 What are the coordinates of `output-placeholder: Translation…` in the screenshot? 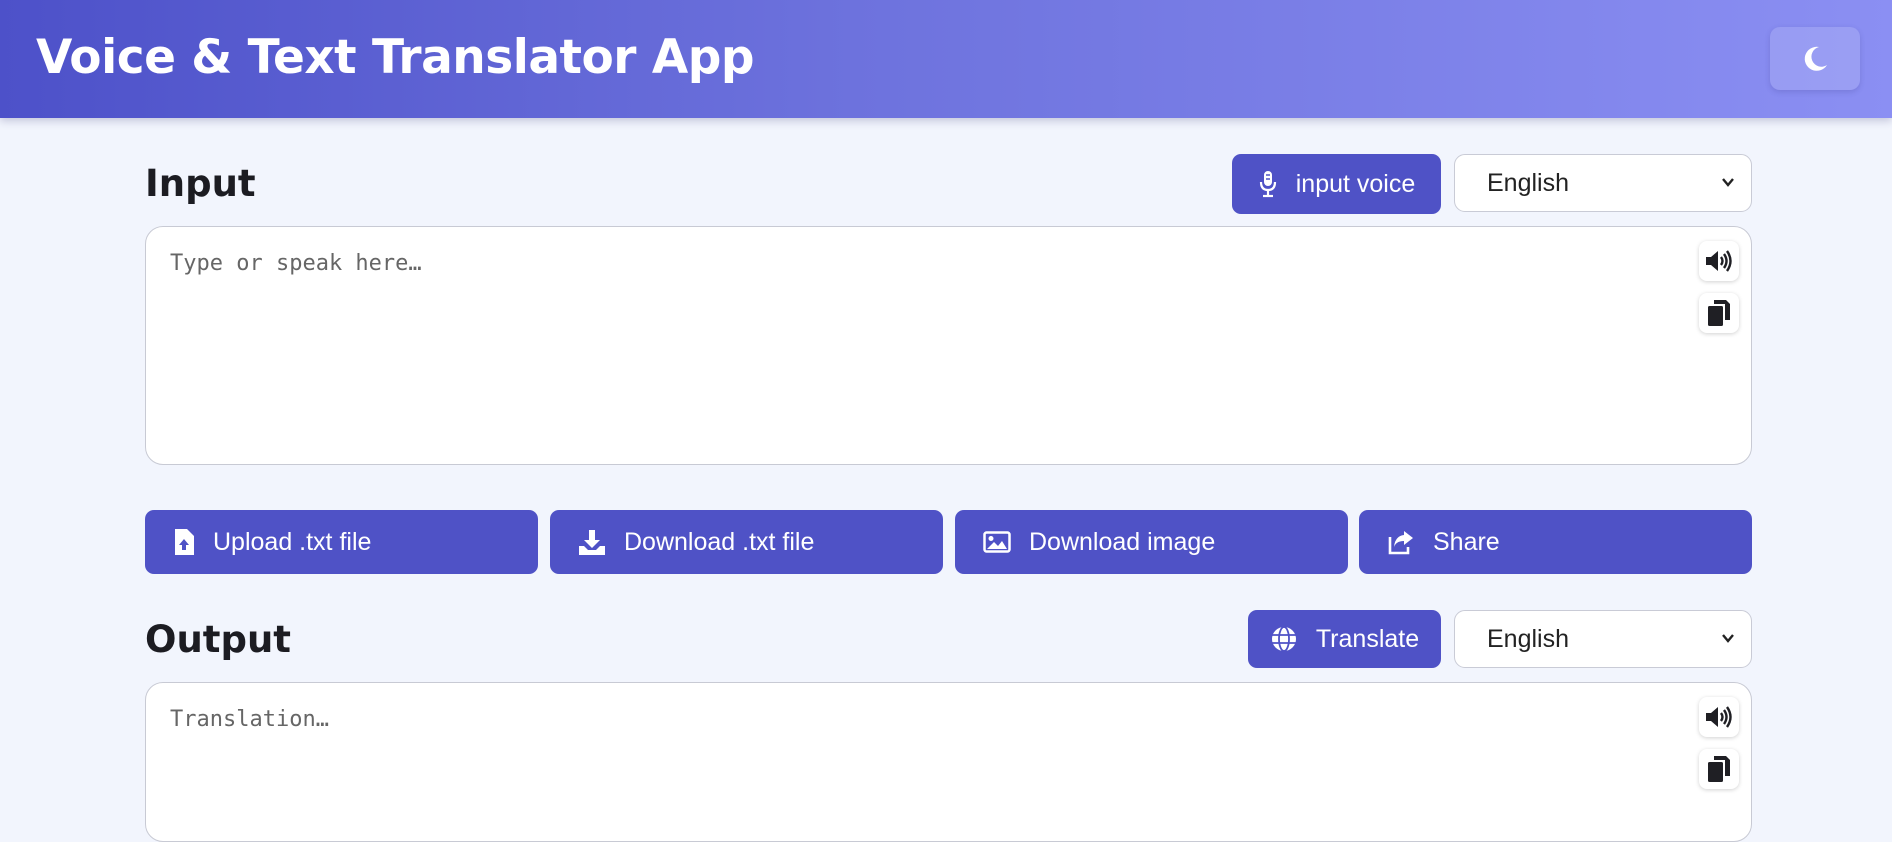 It's located at (249, 719).